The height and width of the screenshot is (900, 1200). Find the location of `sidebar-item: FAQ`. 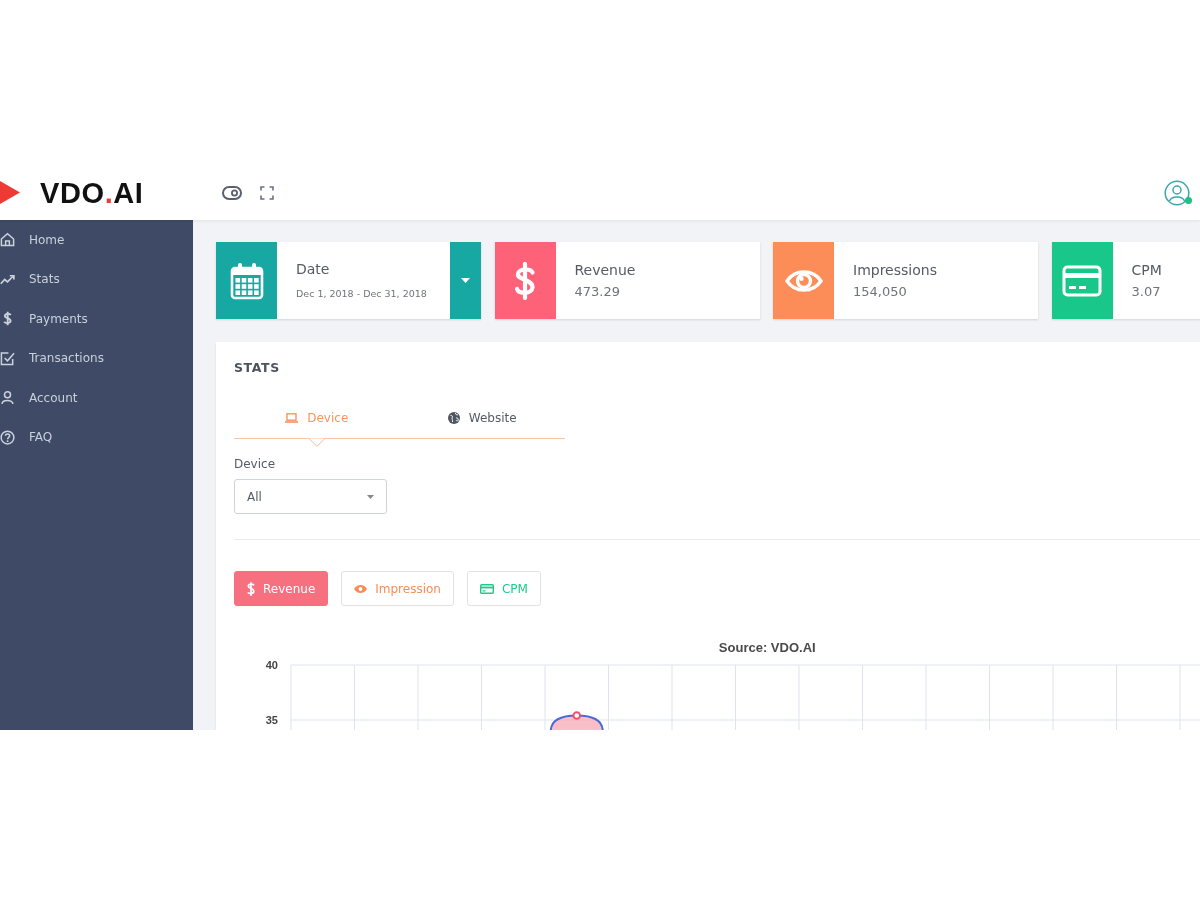

sidebar-item: FAQ is located at coordinates (96, 437).